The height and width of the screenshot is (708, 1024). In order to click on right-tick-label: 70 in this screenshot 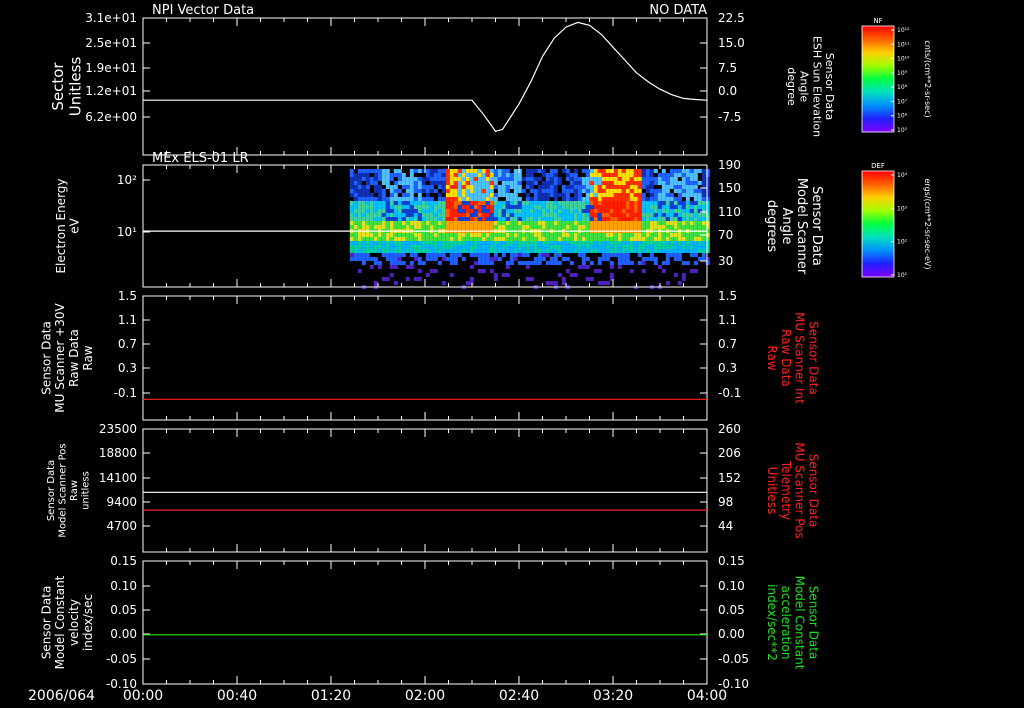, I will do `click(725, 235)`.